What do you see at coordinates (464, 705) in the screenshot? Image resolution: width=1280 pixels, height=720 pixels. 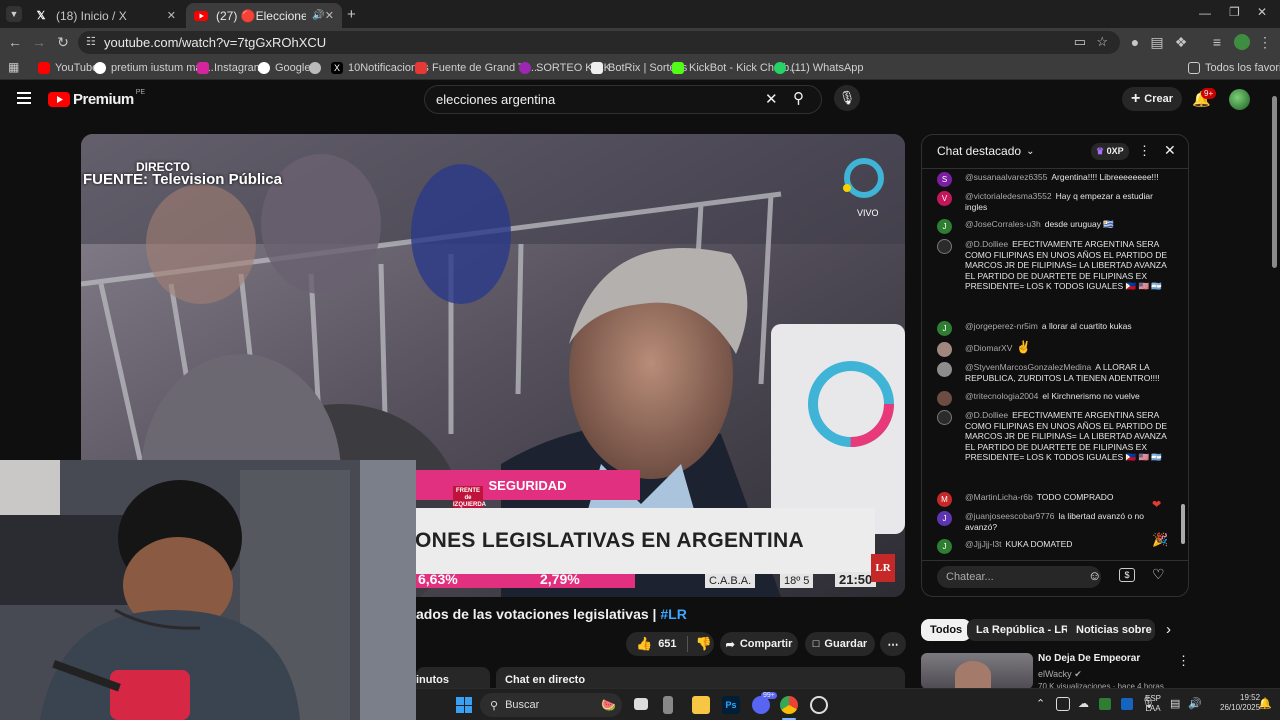 I see `windows-start-icon` at bounding box center [464, 705].